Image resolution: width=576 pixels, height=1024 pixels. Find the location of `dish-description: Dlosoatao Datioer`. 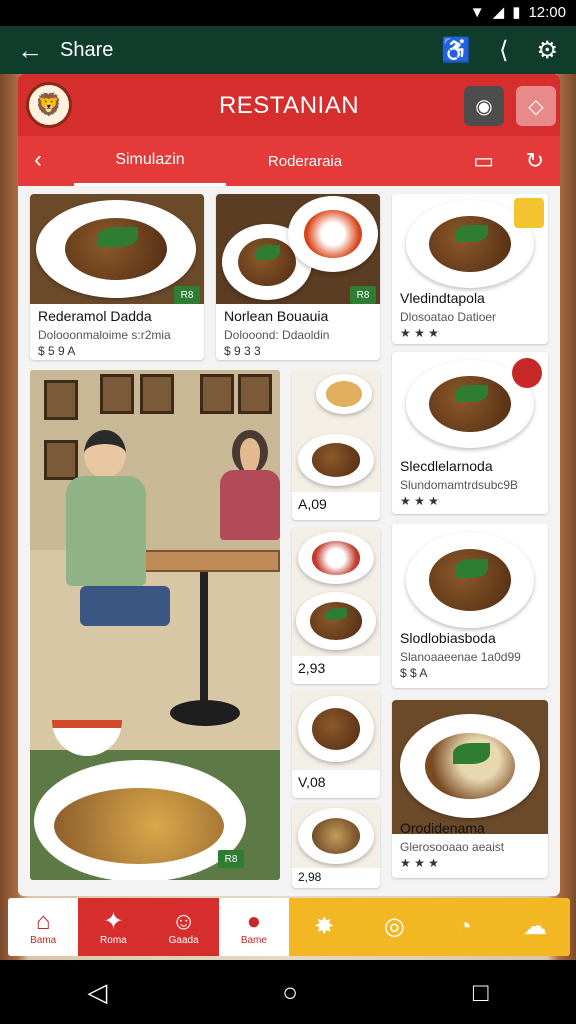

dish-description: Dlosoatao Datioer is located at coordinates (448, 317).